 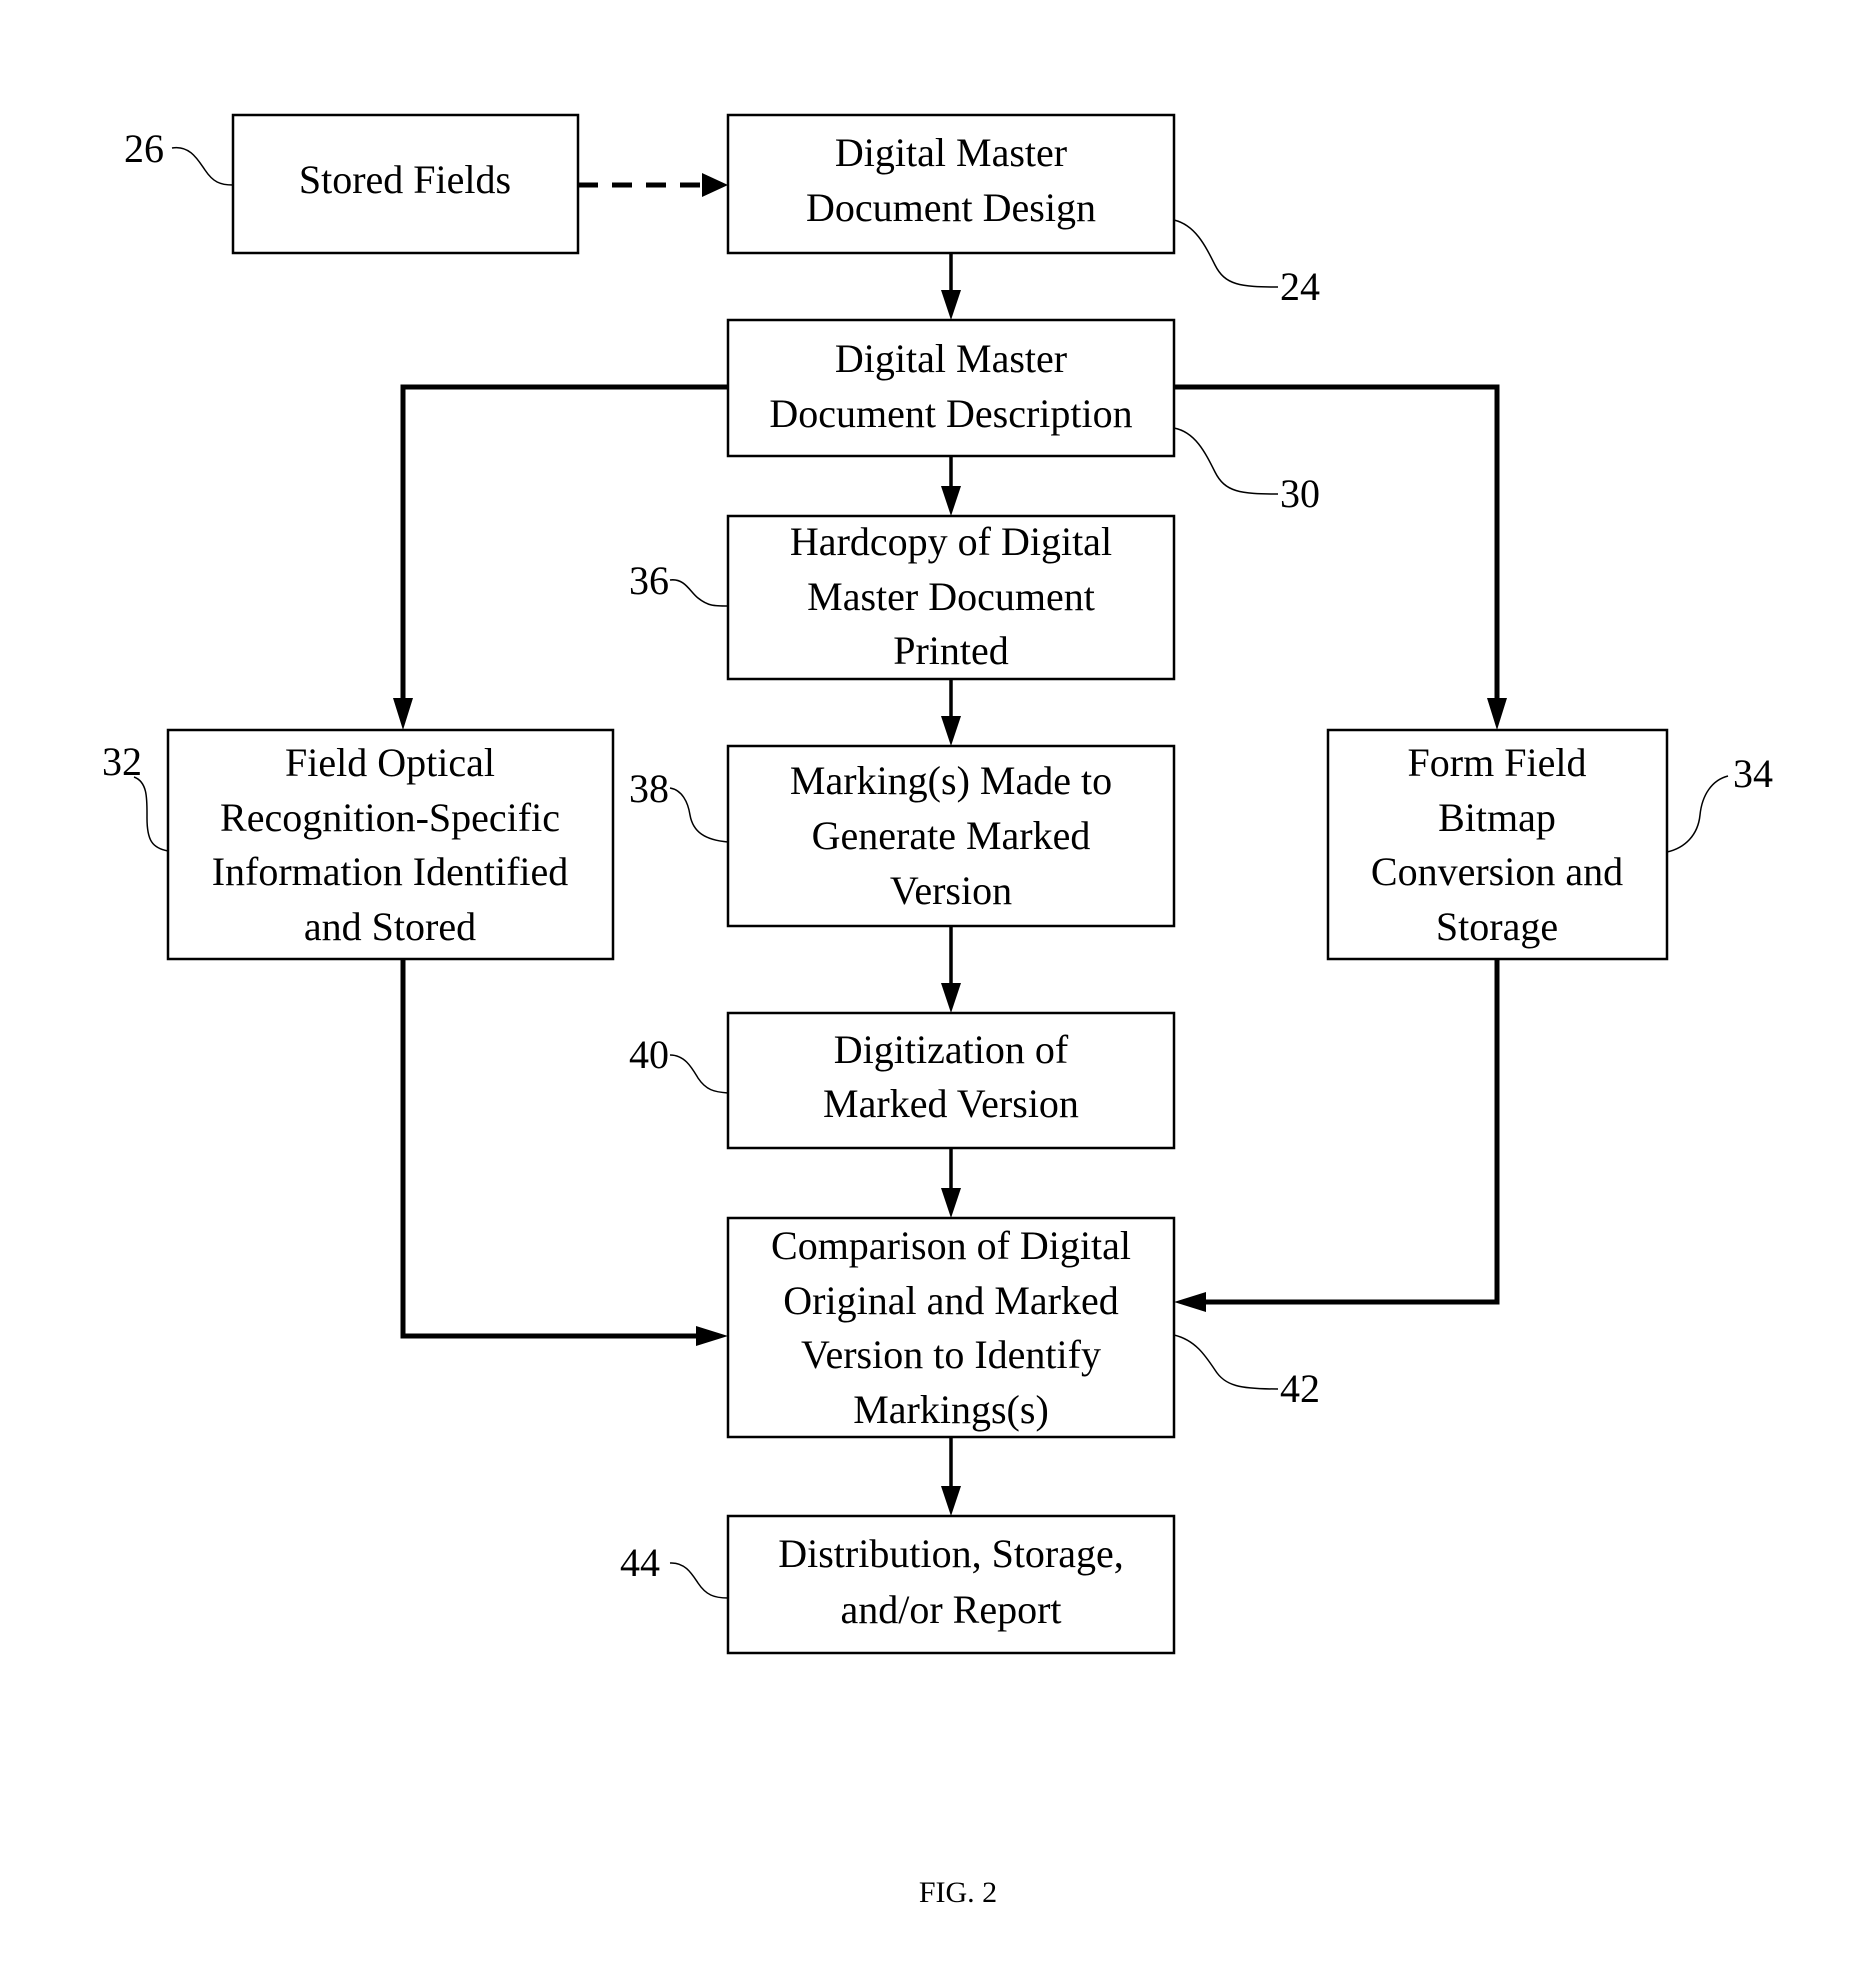 I want to click on edge-digitization-to-comparison, so click(x=951, y=1183).